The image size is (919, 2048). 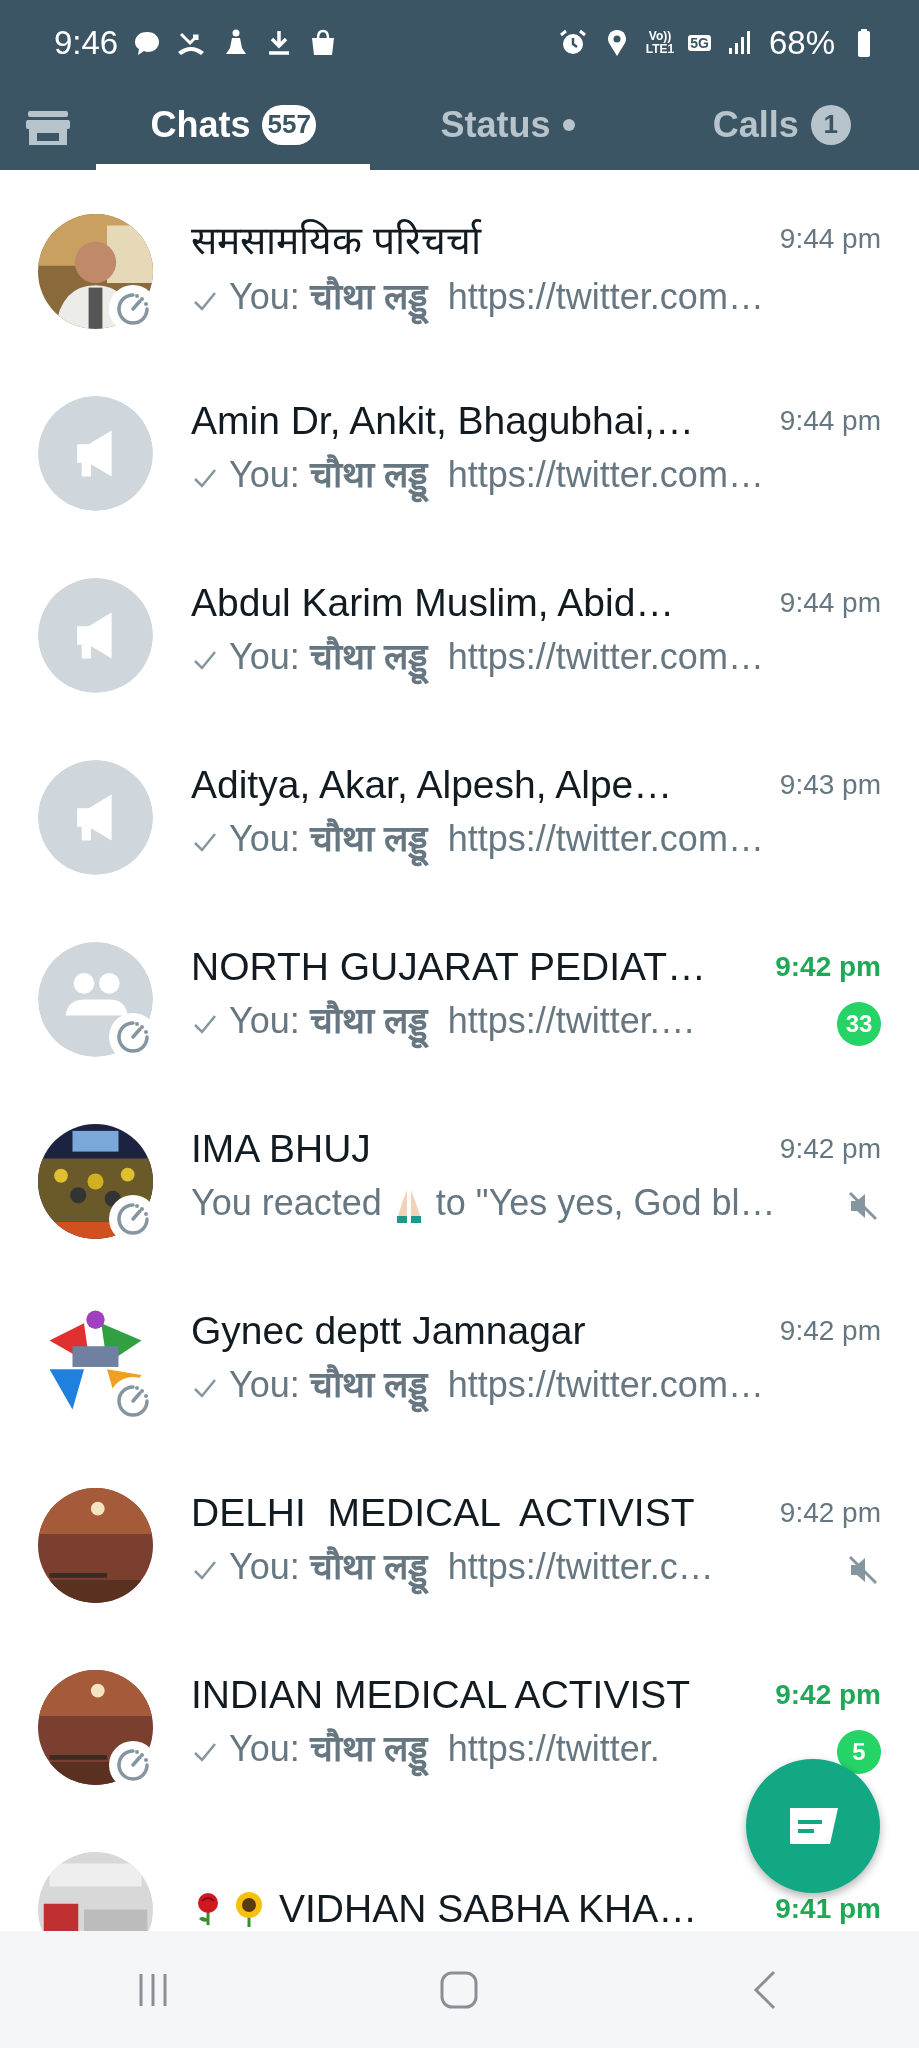 I want to click on store-icon, so click(x=48, y=127).